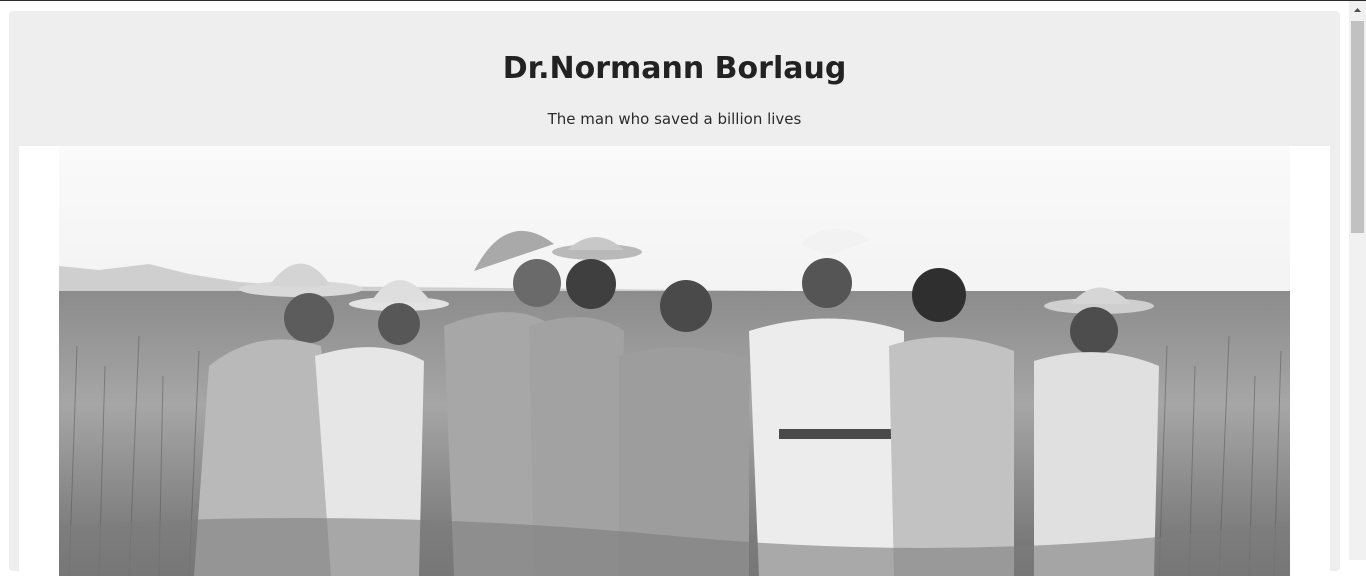 This screenshot has height=576, width=1366. I want to click on page-title: Dr.Normann Borlaug, so click(674, 68).